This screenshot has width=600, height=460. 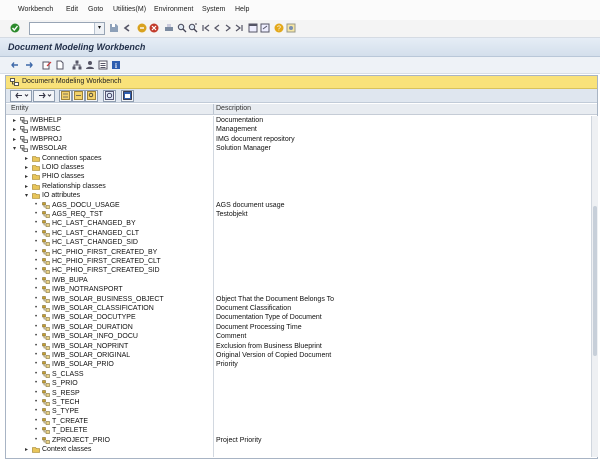 I want to click on collapse-all-icon, so click(x=78, y=95).